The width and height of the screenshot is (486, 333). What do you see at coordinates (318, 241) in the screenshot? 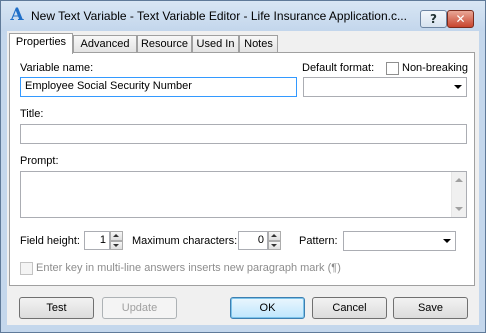
I see `pattern-label: Pattern:` at bounding box center [318, 241].